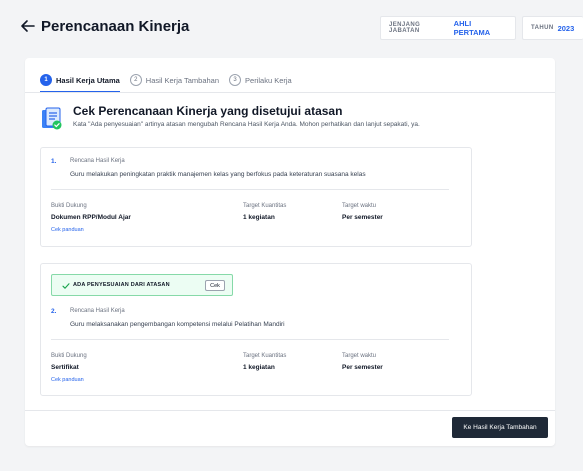  I want to click on back-arrow-icon, so click(28, 26).